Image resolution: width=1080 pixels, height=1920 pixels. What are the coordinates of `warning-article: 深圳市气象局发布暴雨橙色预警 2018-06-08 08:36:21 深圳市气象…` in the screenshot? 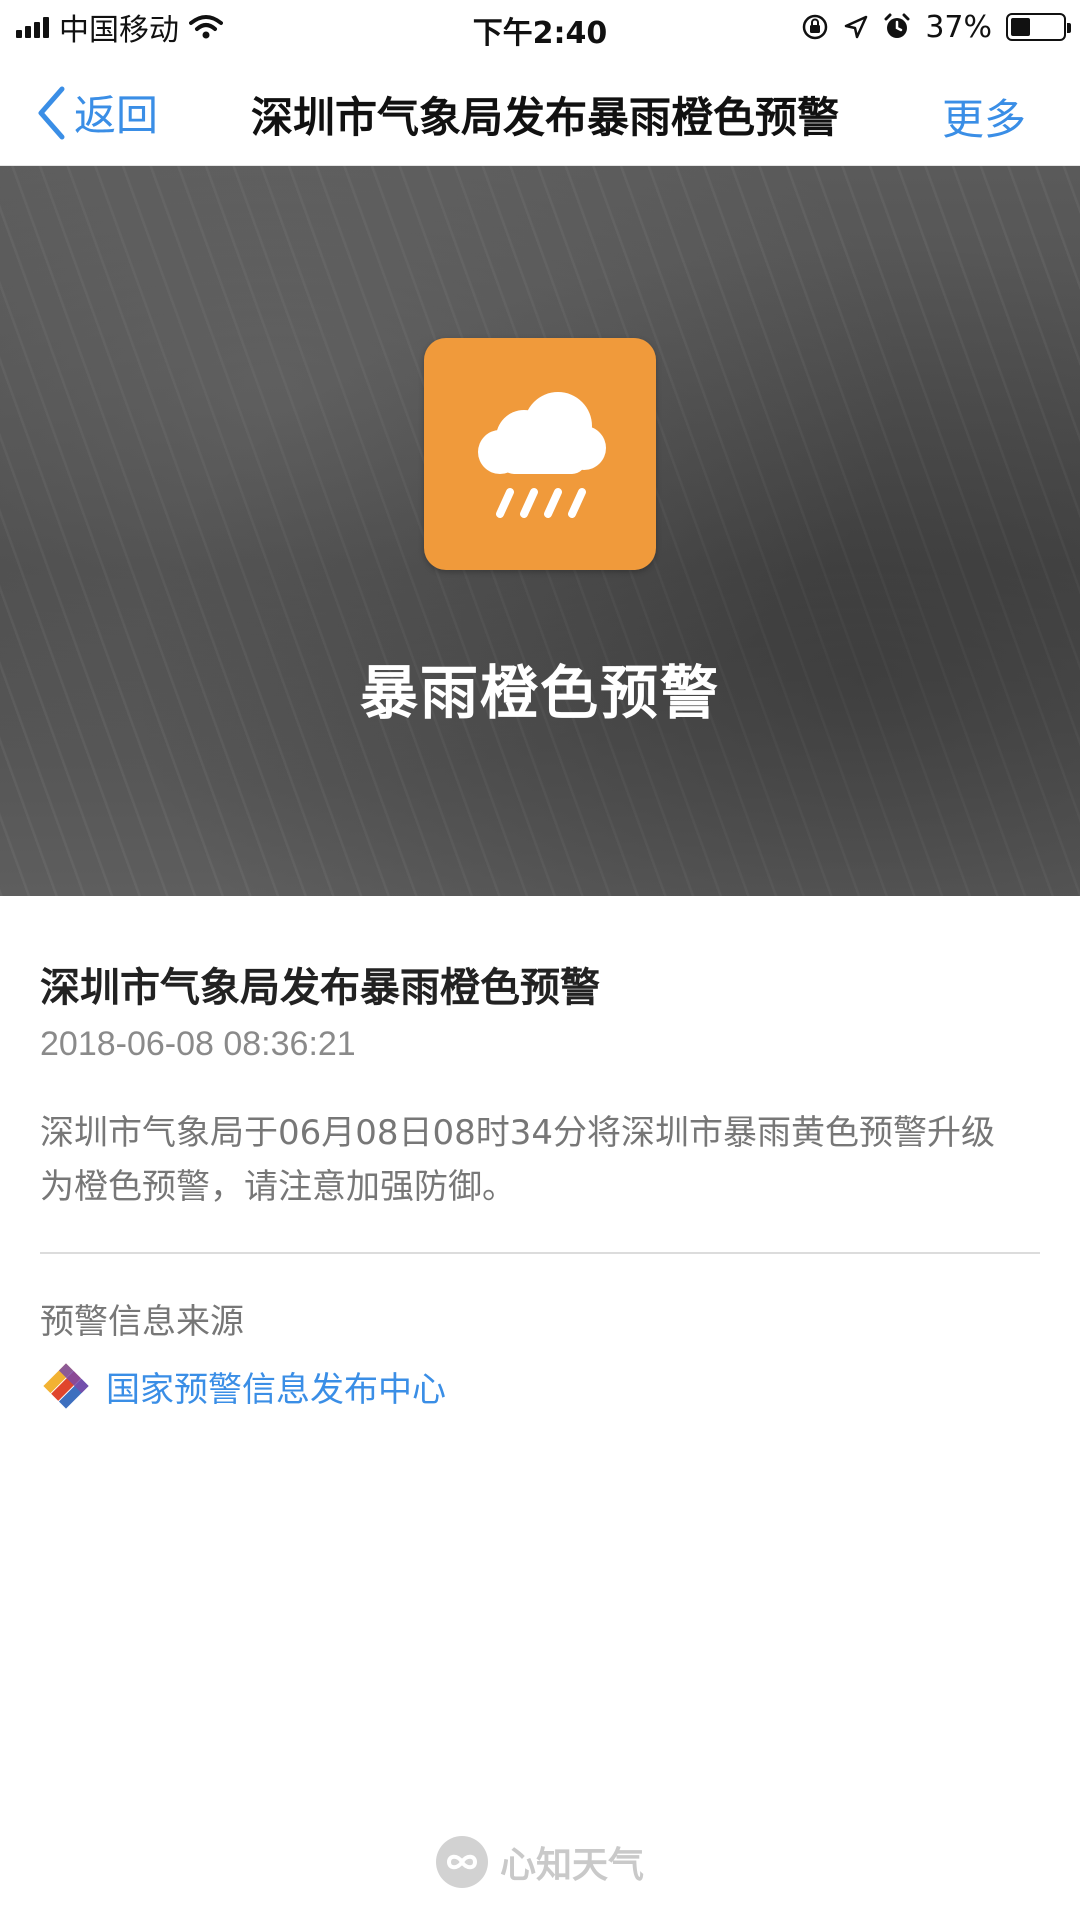 It's located at (540, 1087).